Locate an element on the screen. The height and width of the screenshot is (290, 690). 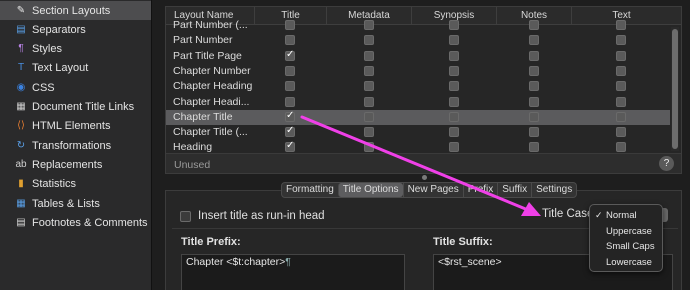
sidebar-item-label: Separators is located at coordinates (59, 29).